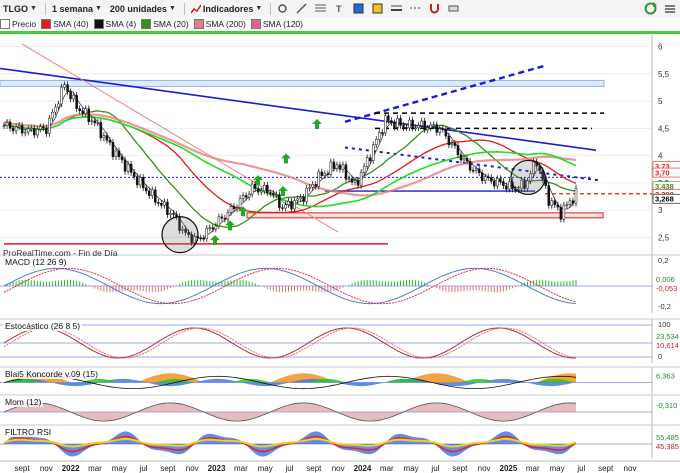 This screenshot has width=680, height=473. I want to click on draw-line-icon, so click(301, 8).